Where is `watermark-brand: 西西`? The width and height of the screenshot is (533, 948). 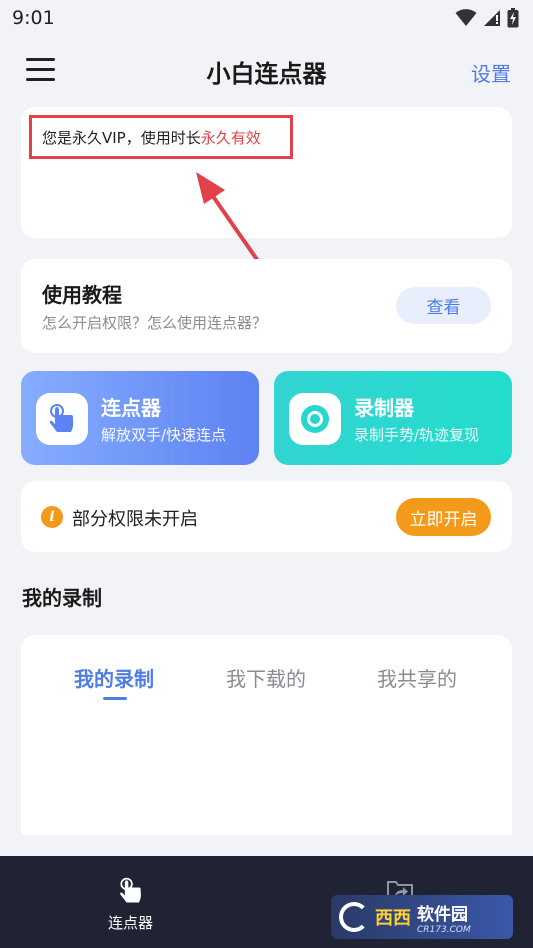
watermark-brand: 西西 is located at coordinates (393, 918).